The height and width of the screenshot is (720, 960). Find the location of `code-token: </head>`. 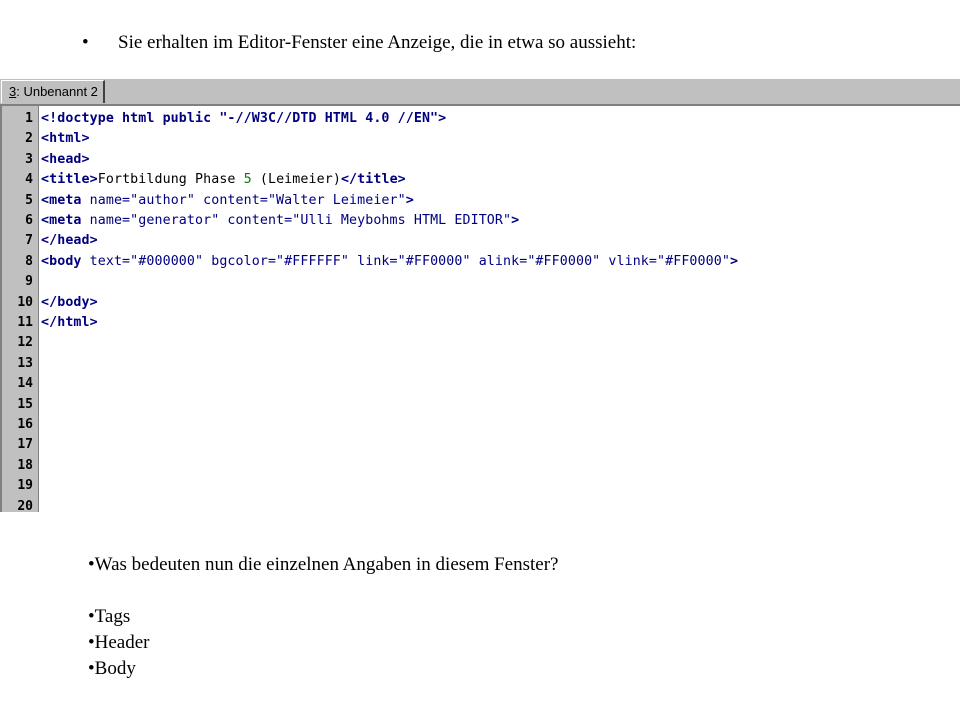

code-token: </head> is located at coordinates (69, 241).